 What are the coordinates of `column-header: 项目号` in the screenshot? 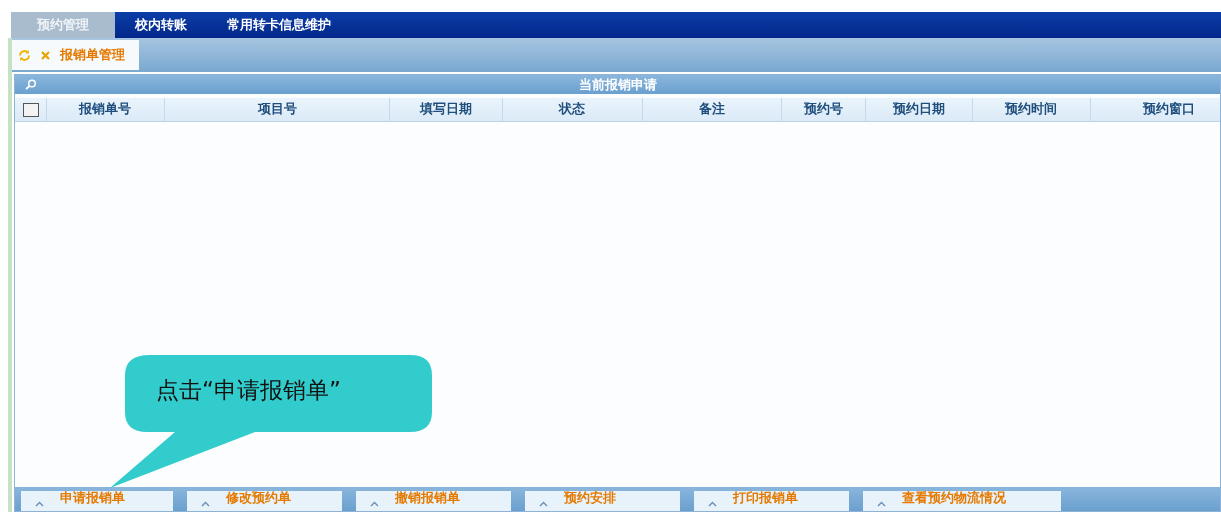 It's located at (278, 109).